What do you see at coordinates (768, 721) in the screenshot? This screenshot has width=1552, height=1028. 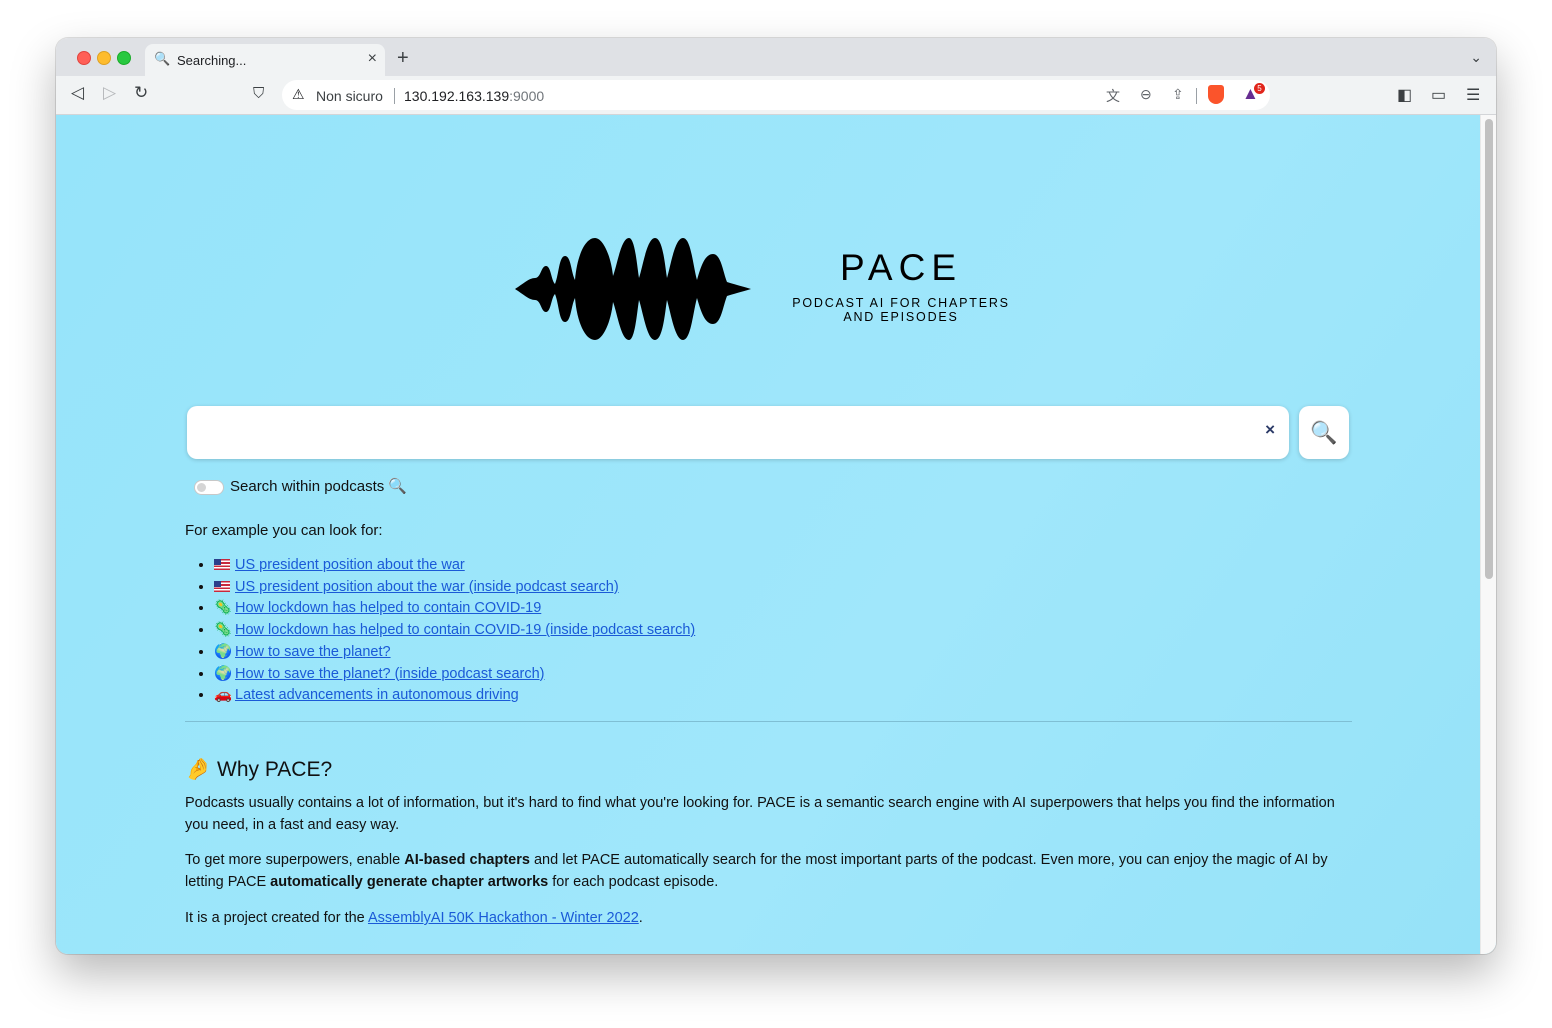 I see `section-divider` at bounding box center [768, 721].